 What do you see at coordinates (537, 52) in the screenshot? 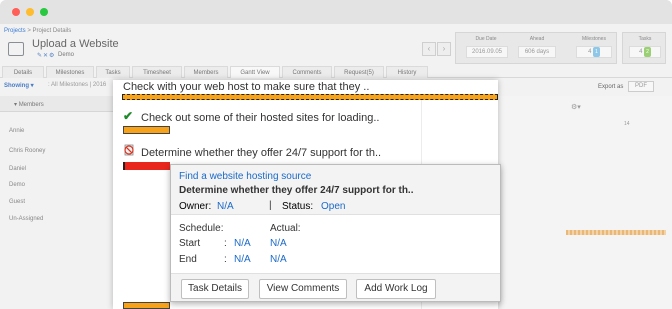
I see `ahead-value: 606 days` at bounding box center [537, 52].